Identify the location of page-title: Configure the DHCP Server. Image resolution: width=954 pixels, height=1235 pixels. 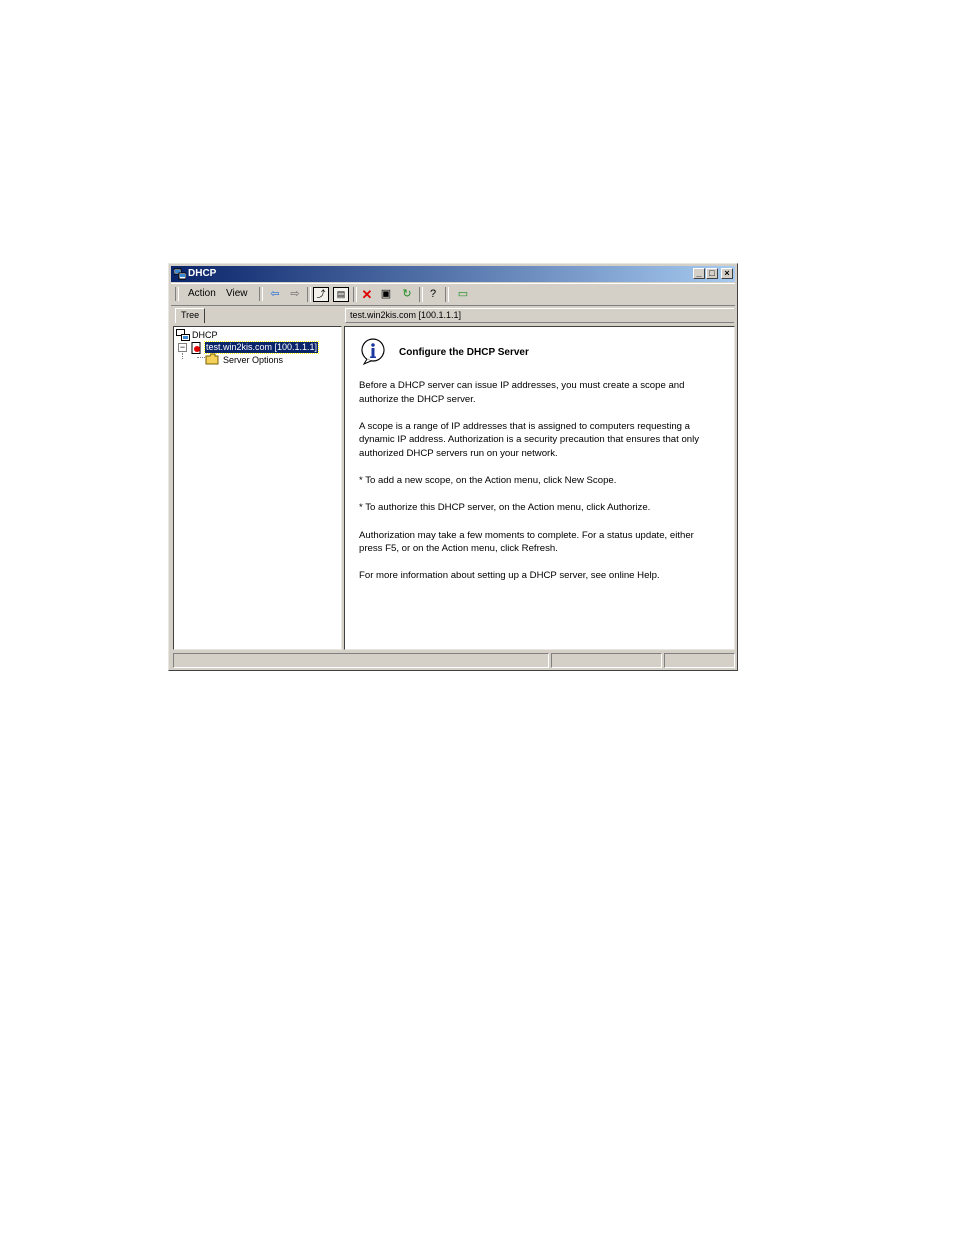
(464, 352).